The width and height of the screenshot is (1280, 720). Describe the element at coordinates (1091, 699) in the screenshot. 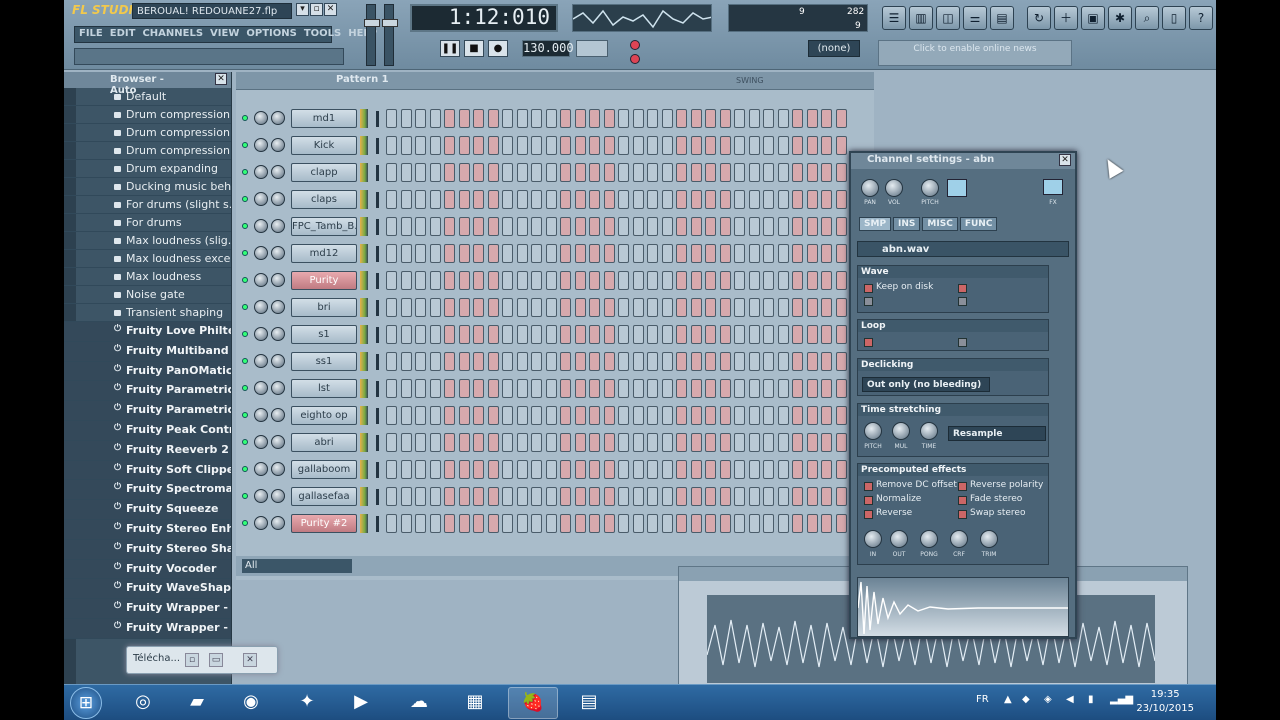

I see `power-icon: ▮` at that location.